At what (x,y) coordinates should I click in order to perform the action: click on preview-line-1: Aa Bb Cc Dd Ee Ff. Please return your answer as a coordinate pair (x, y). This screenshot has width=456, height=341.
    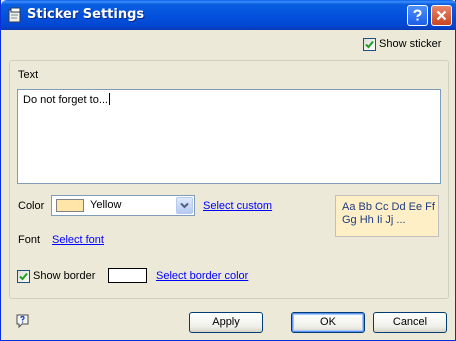
    Looking at the image, I should click on (388, 207).